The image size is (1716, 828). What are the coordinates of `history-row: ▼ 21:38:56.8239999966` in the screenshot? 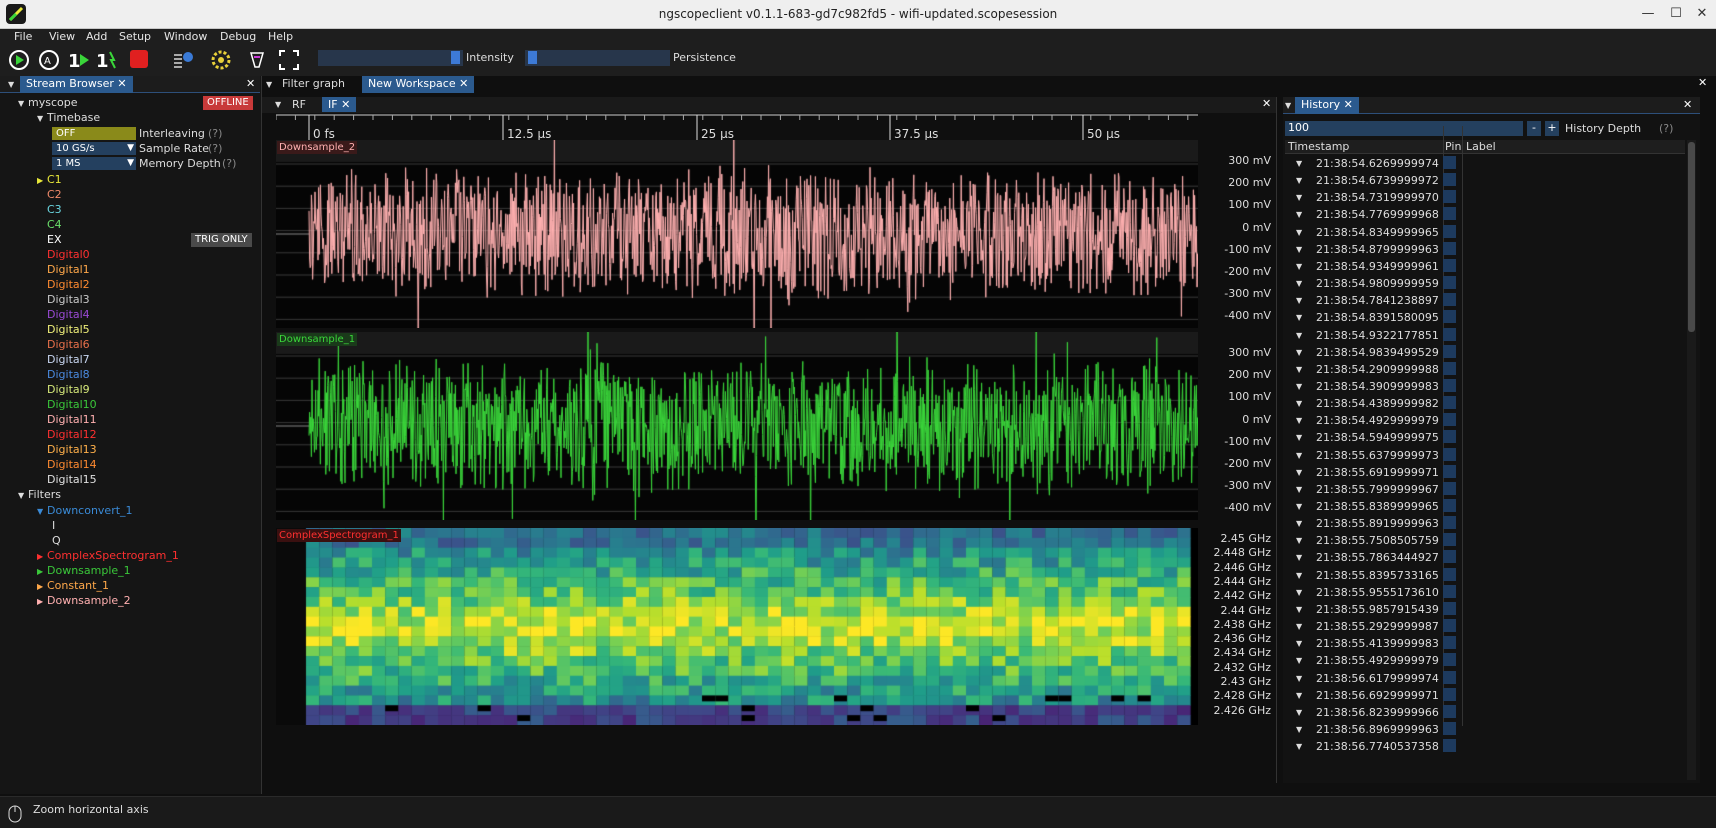 It's located at (1491, 712).